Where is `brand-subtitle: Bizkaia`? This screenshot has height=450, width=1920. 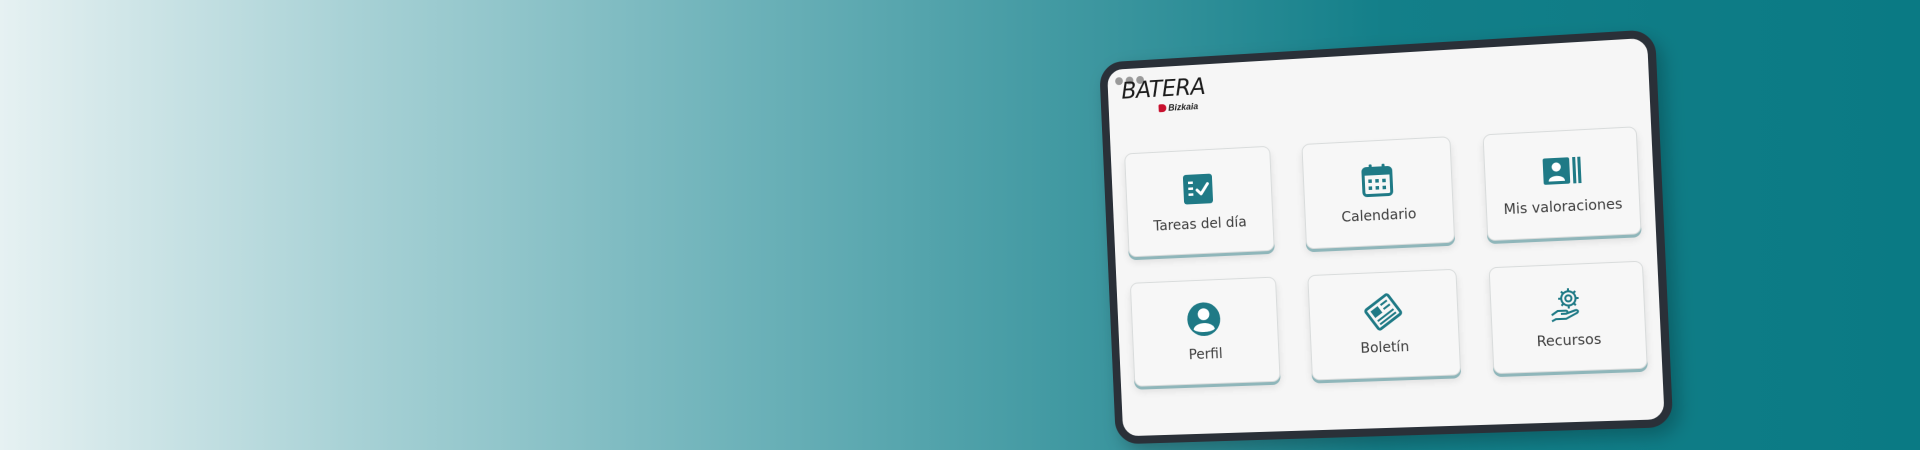
brand-subtitle: Bizkaia is located at coordinates (1182, 107).